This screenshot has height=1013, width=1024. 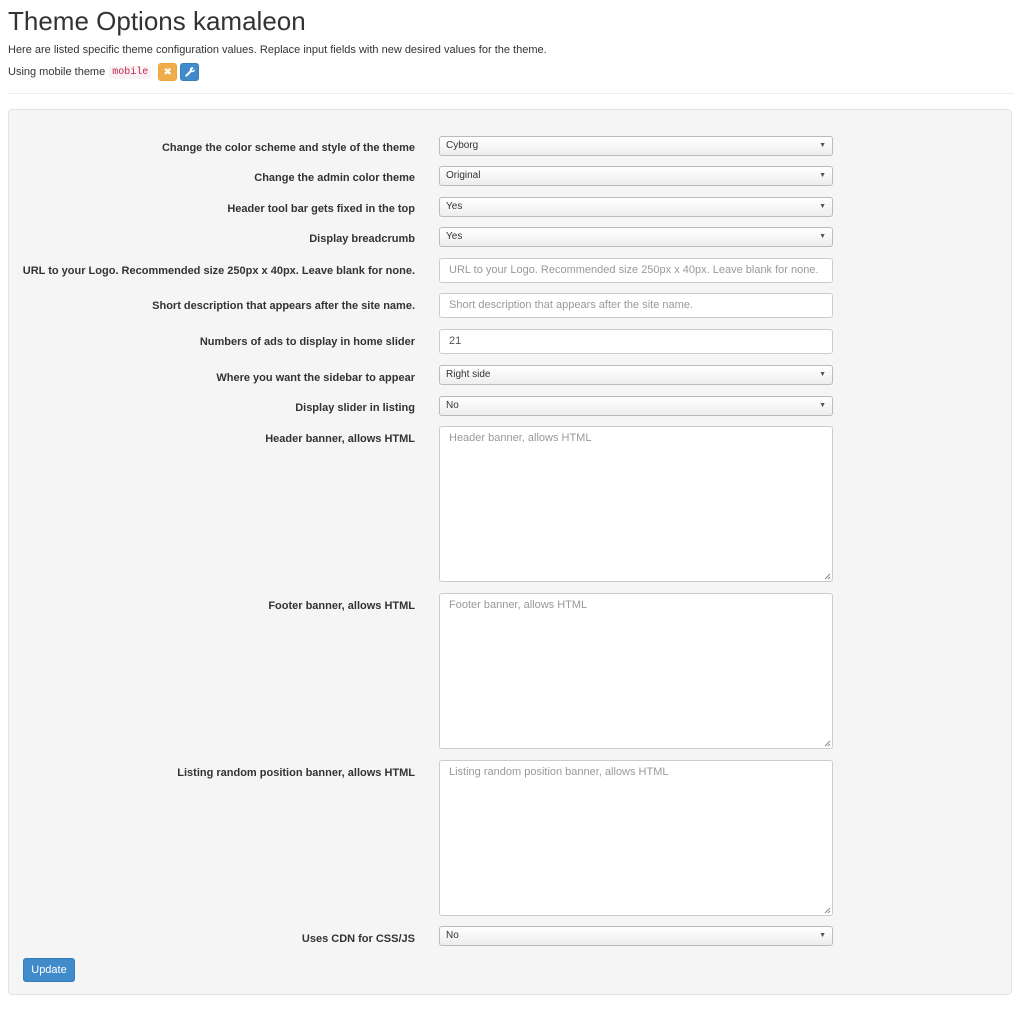 I want to click on cdn-label: Uses CDN for CSS/JS, so click(x=358, y=939).